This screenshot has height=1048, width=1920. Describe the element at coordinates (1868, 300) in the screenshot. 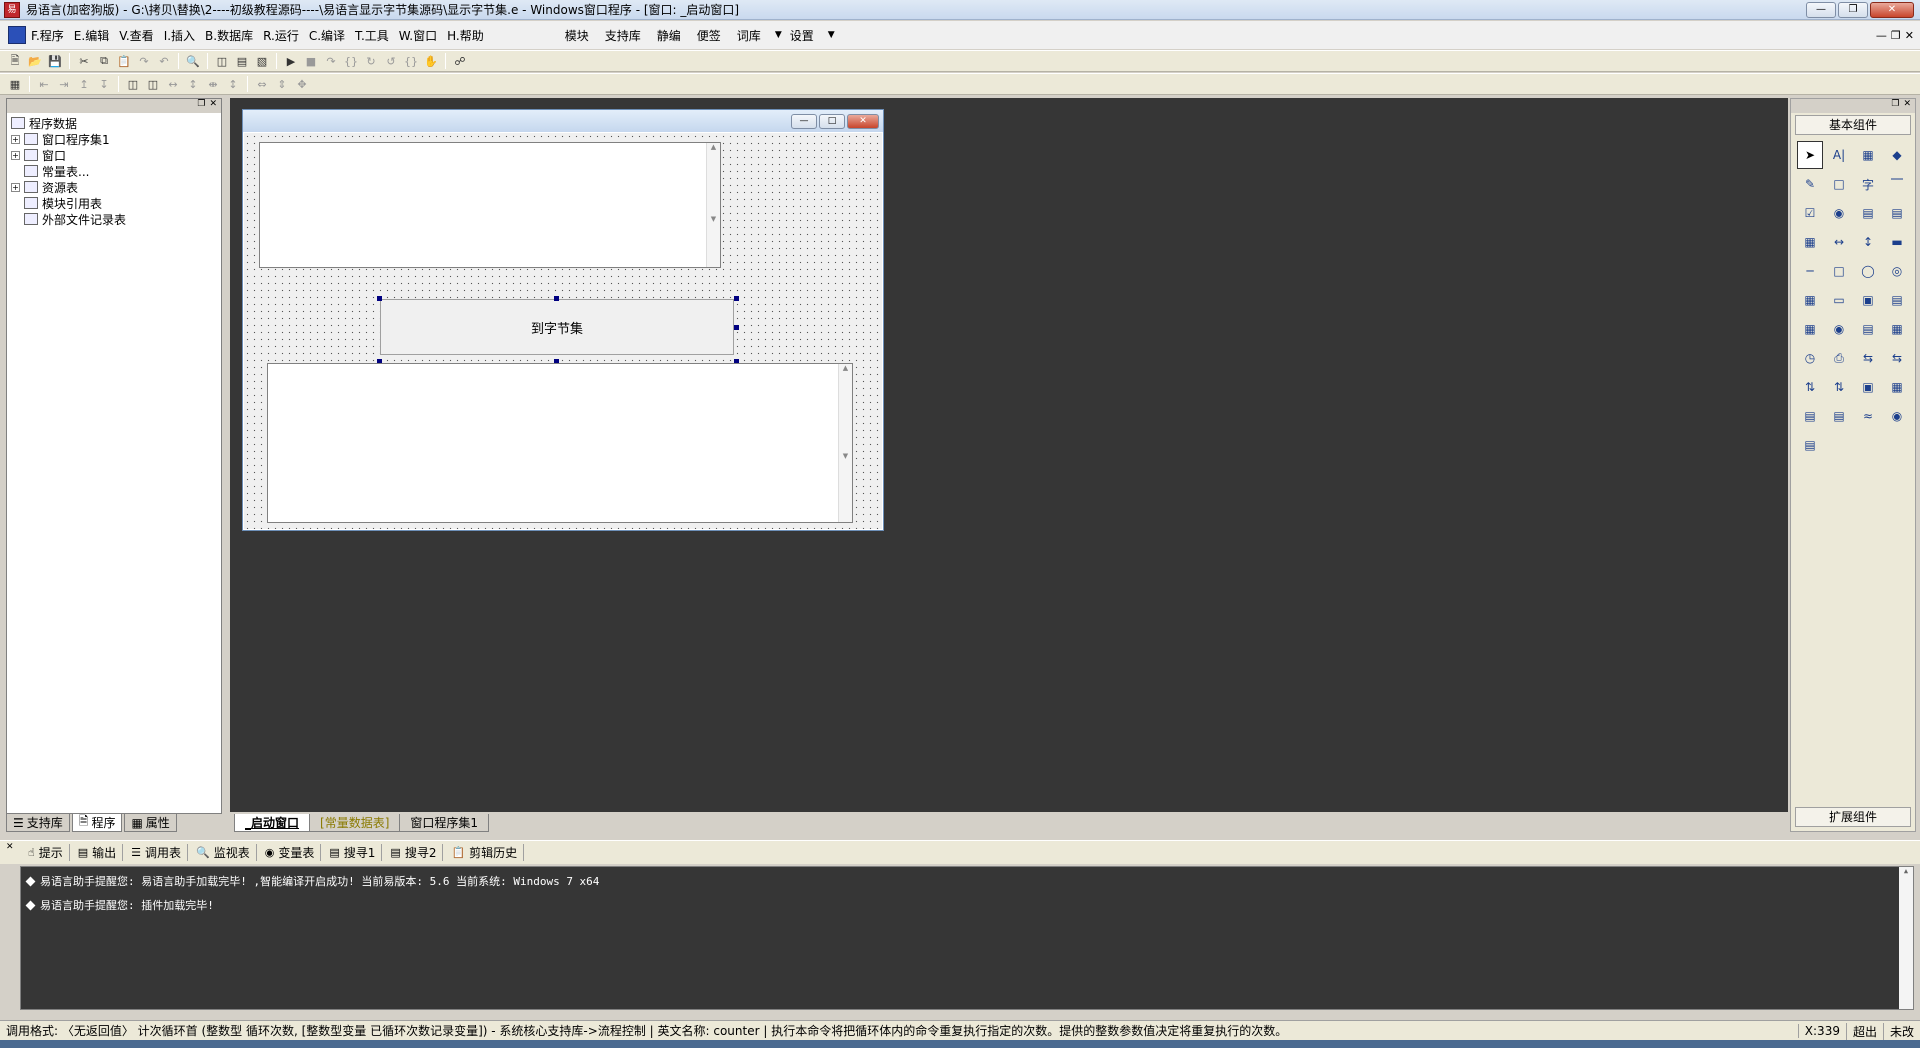

I see `folder-icon: ▣` at that location.